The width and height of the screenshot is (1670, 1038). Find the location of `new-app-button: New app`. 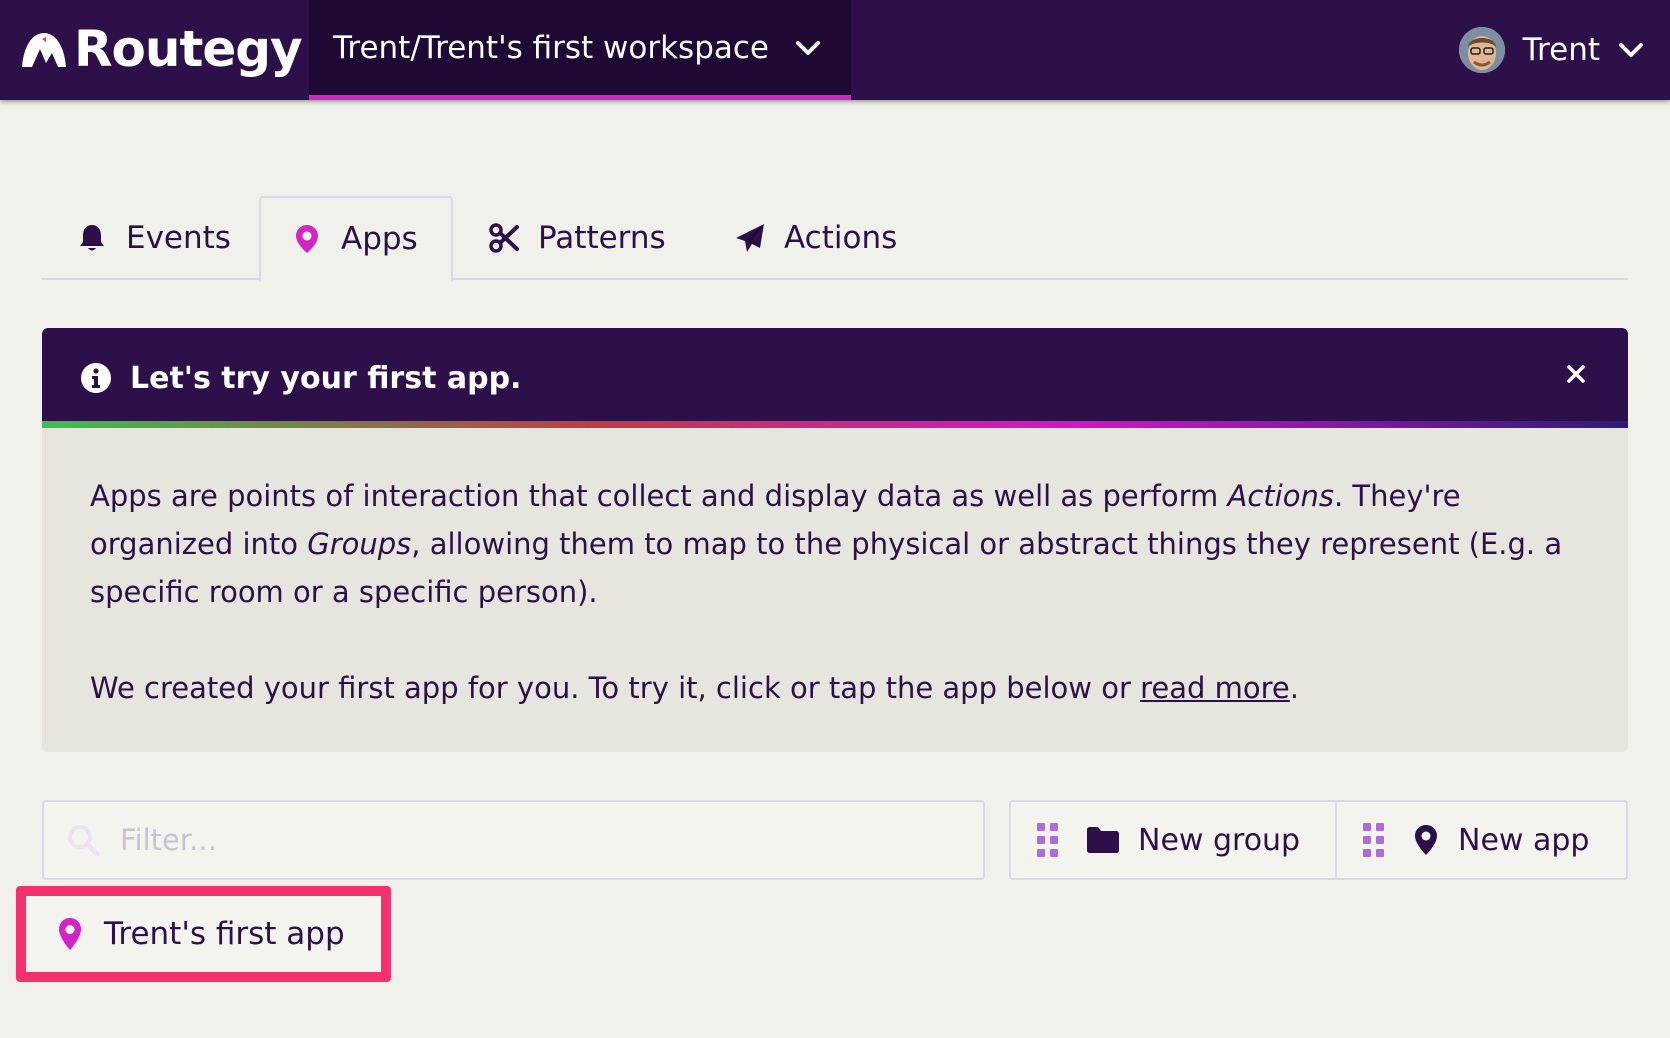

new-app-button: New app is located at coordinates (1480, 840).